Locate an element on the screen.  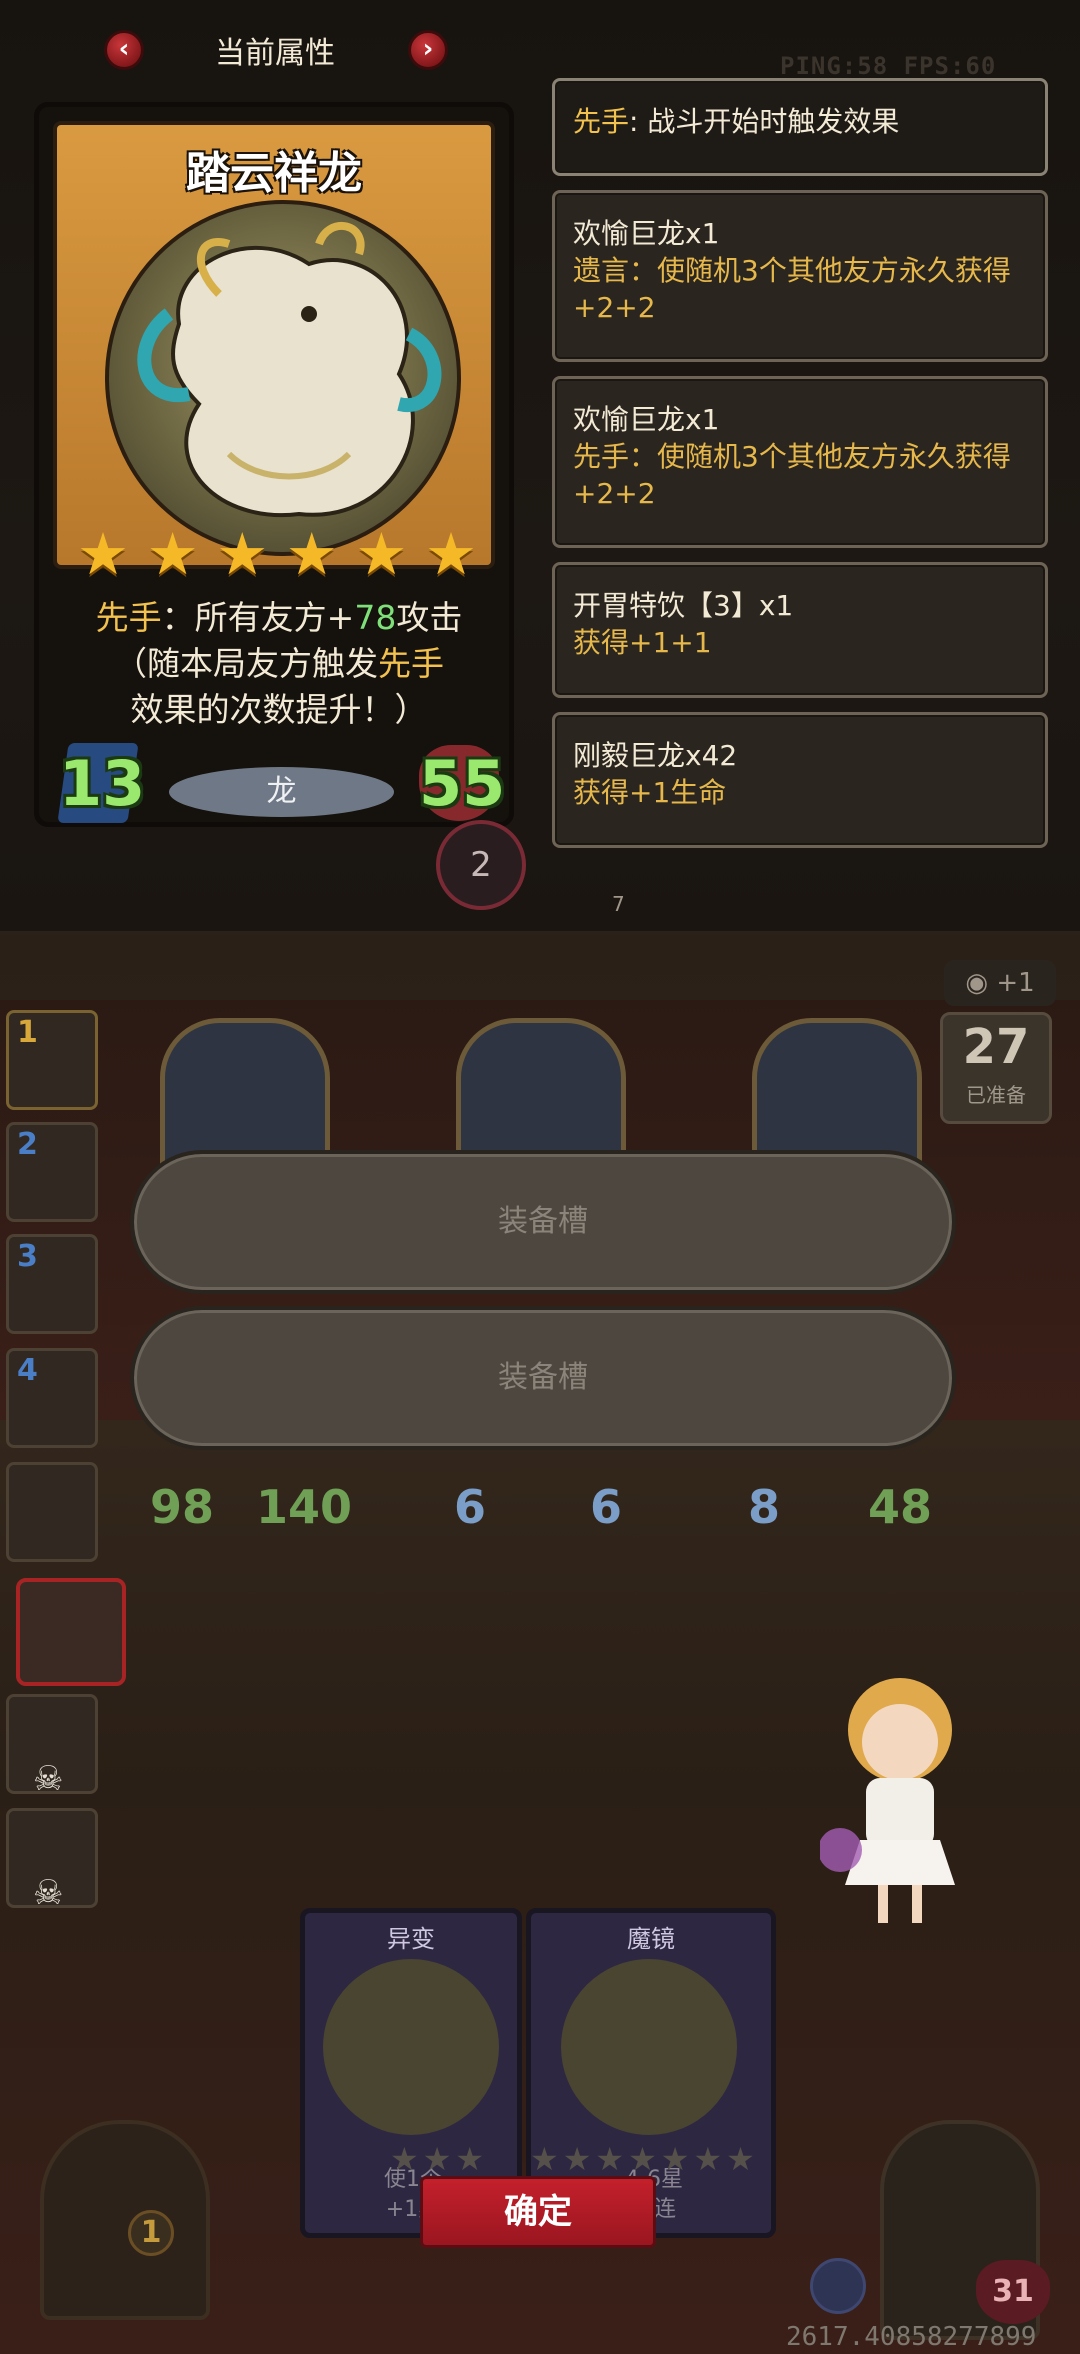
next-button: › is located at coordinates (428, 50).